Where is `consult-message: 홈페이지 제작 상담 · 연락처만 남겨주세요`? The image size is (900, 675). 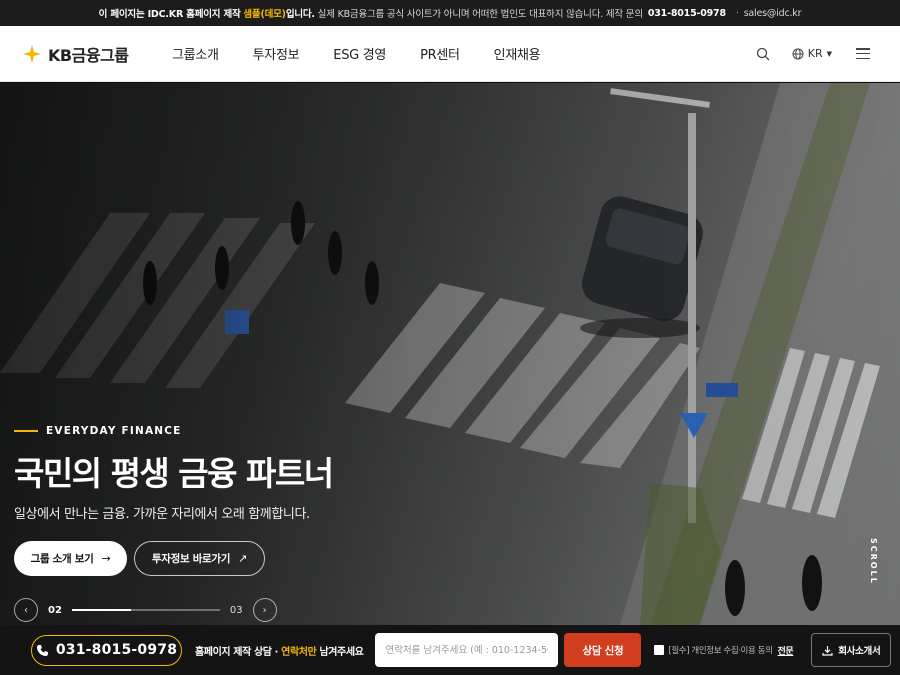 consult-message: 홈페이지 제작 상담 · 연락처만 남겨주세요 is located at coordinates (279, 650).